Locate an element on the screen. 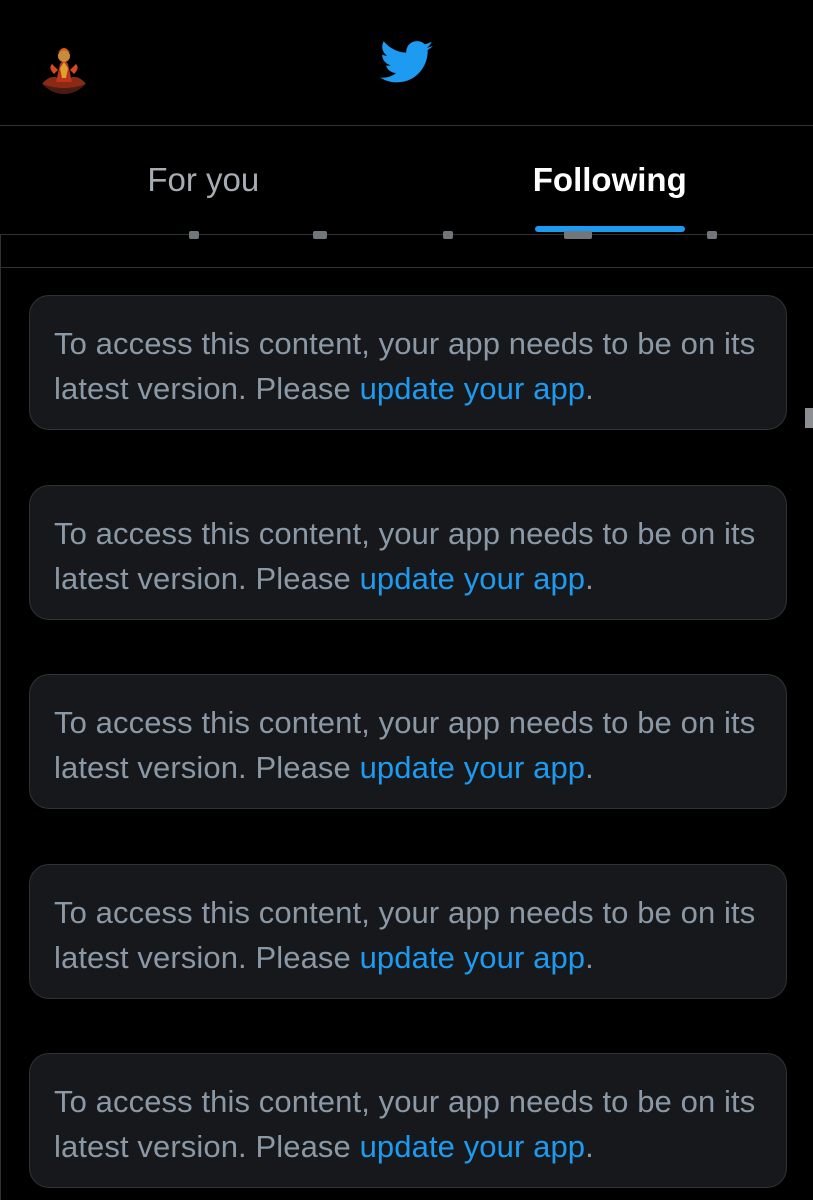 The image size is (813, 1200). timeline-tabs: For you Following is located at coordinates (406, 181).